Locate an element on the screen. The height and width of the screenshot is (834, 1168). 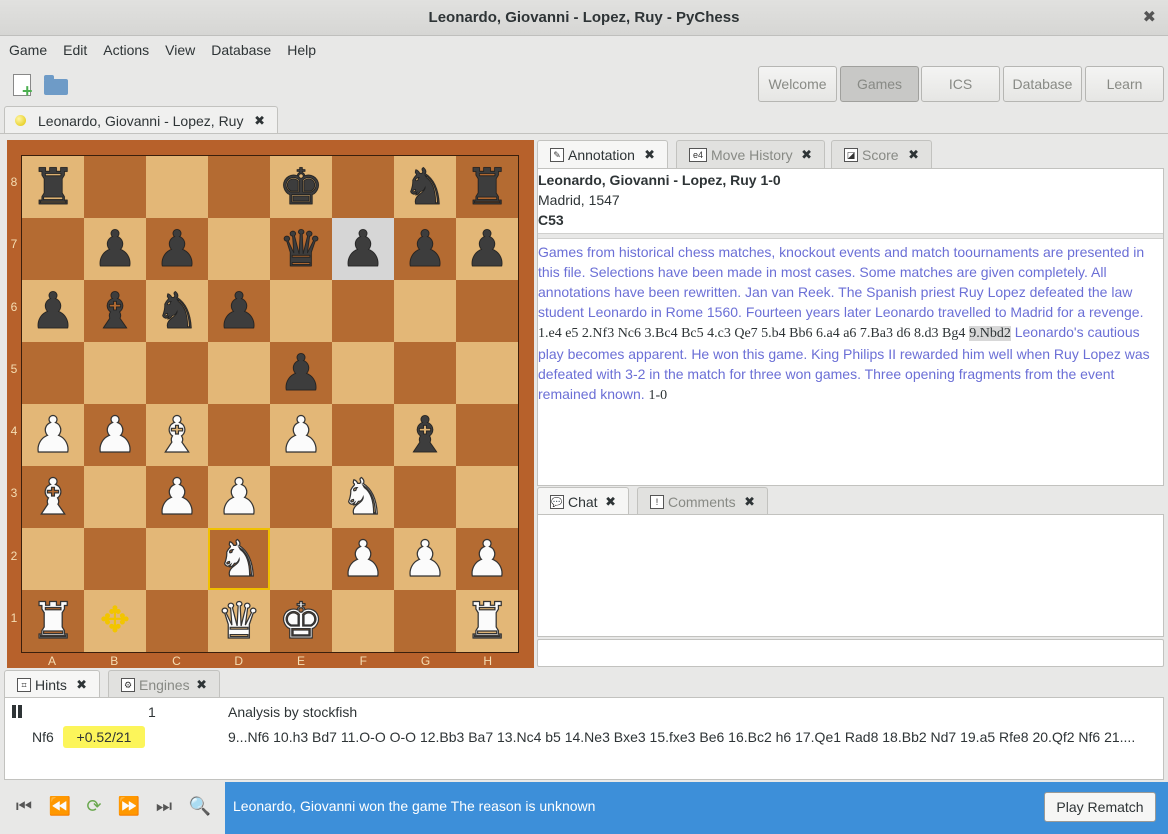
white-king-piece: ♚ is located at coordinates (301, 620).